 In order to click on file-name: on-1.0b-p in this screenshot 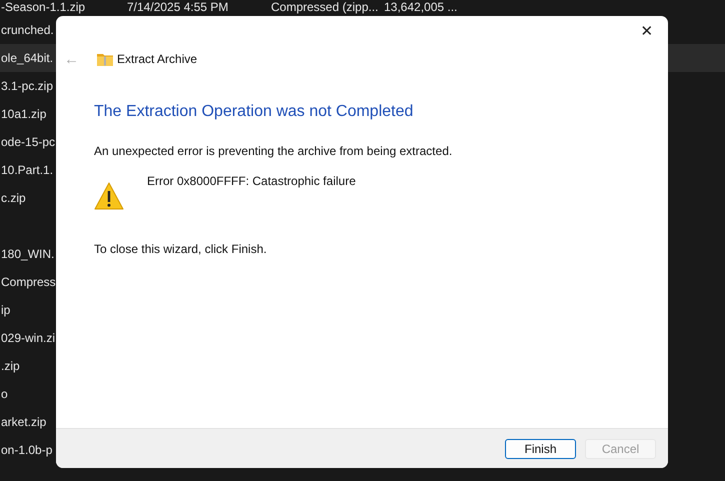, I will do `click(26, 450)`.